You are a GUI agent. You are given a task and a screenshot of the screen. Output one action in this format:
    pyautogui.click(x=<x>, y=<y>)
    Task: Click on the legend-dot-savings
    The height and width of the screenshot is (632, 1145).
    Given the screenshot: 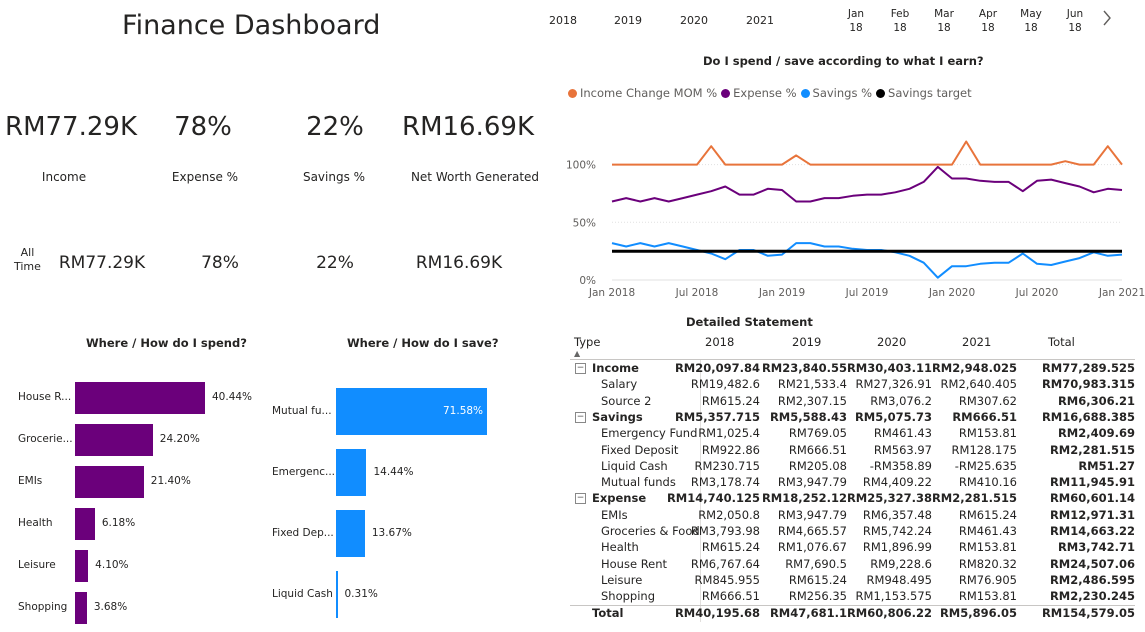 What is the action you would take?
    pyautogui.click(x=805, y=93)
    